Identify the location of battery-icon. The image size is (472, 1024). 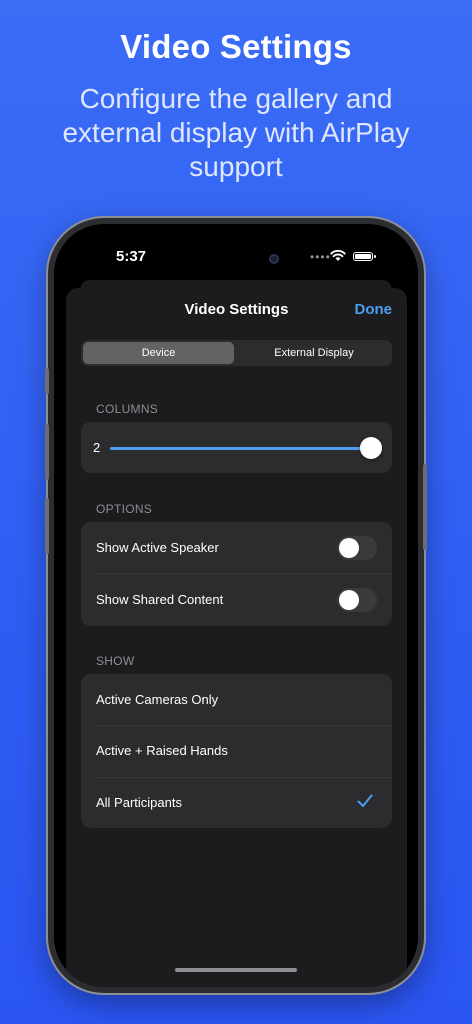
(364, 256).